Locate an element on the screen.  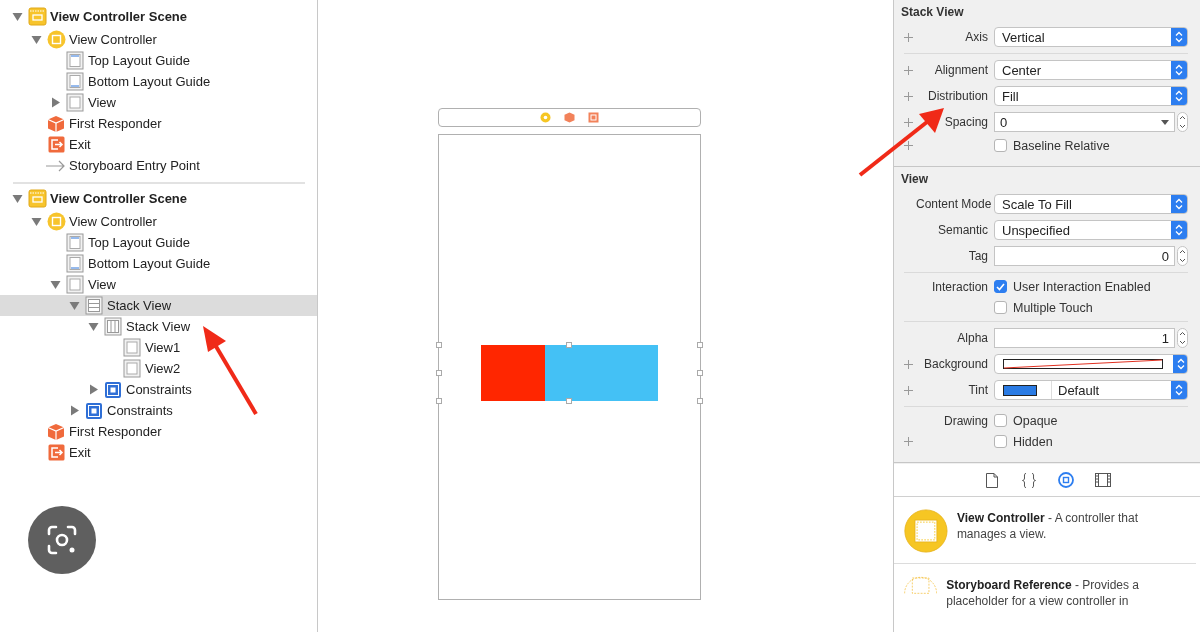
number-field: 0 is located at coordinates (1084, 256).